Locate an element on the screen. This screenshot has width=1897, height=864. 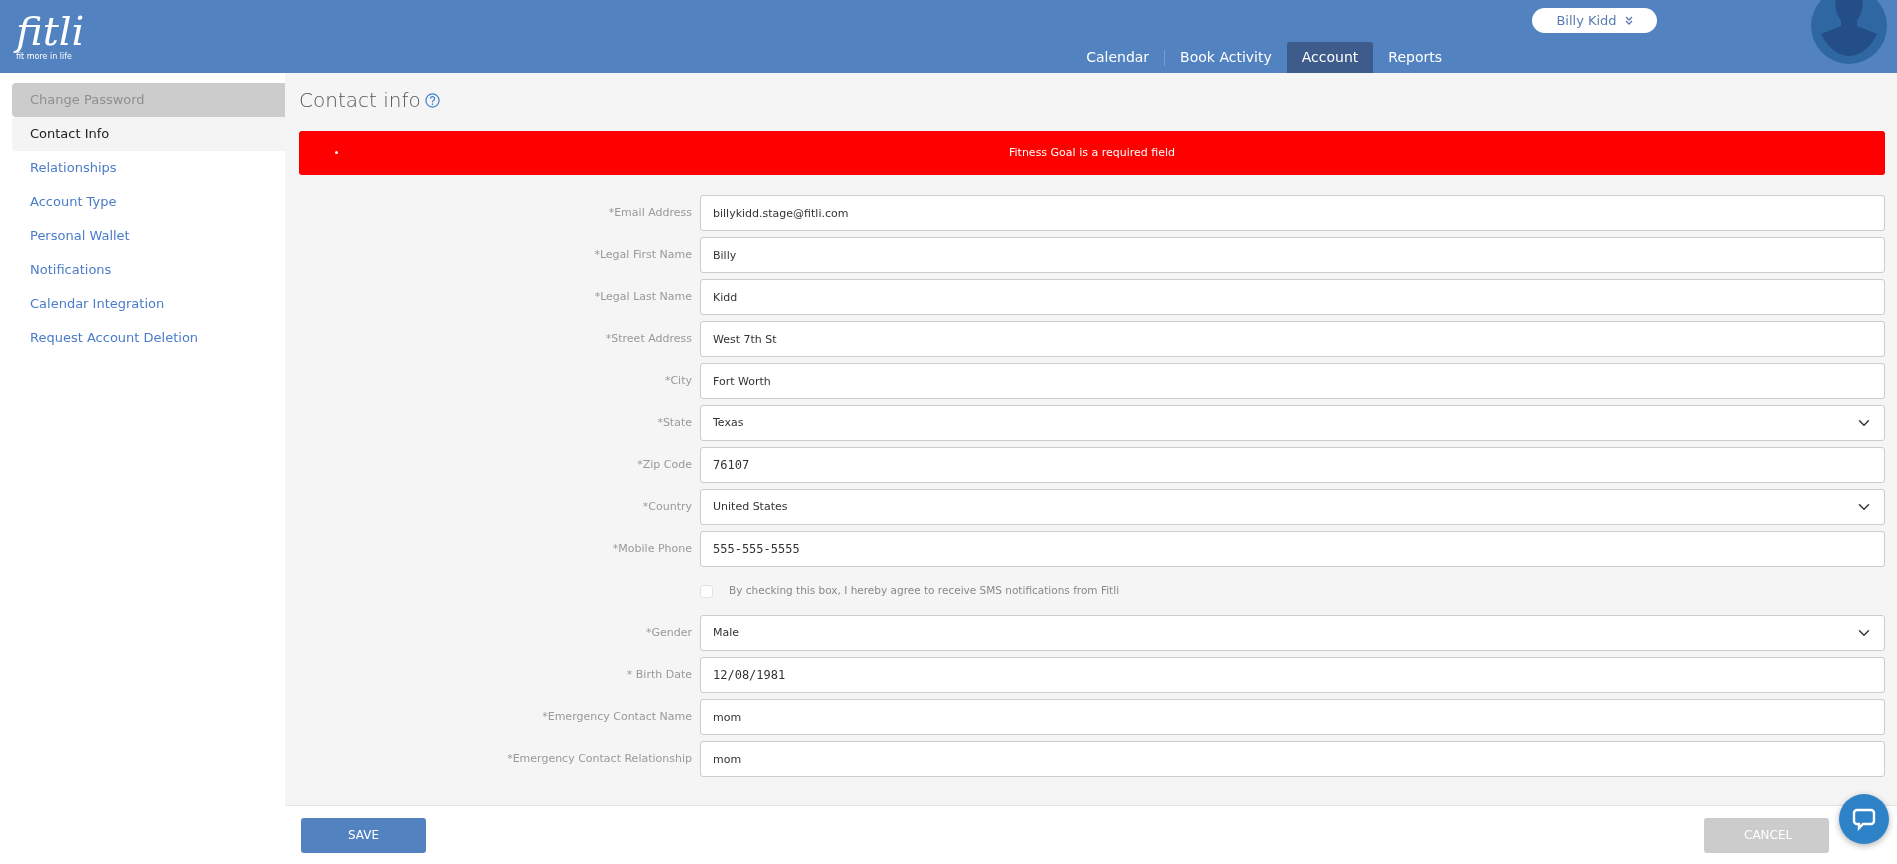
chat-bubble-icon is located at coordinates (1864, 819).